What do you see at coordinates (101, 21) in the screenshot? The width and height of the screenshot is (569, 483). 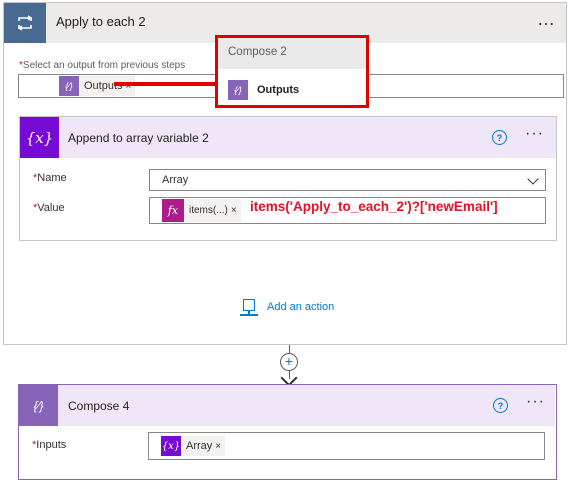 I see `apply-to-each-title: Apply to each 2` at bounding box center [101, 21].